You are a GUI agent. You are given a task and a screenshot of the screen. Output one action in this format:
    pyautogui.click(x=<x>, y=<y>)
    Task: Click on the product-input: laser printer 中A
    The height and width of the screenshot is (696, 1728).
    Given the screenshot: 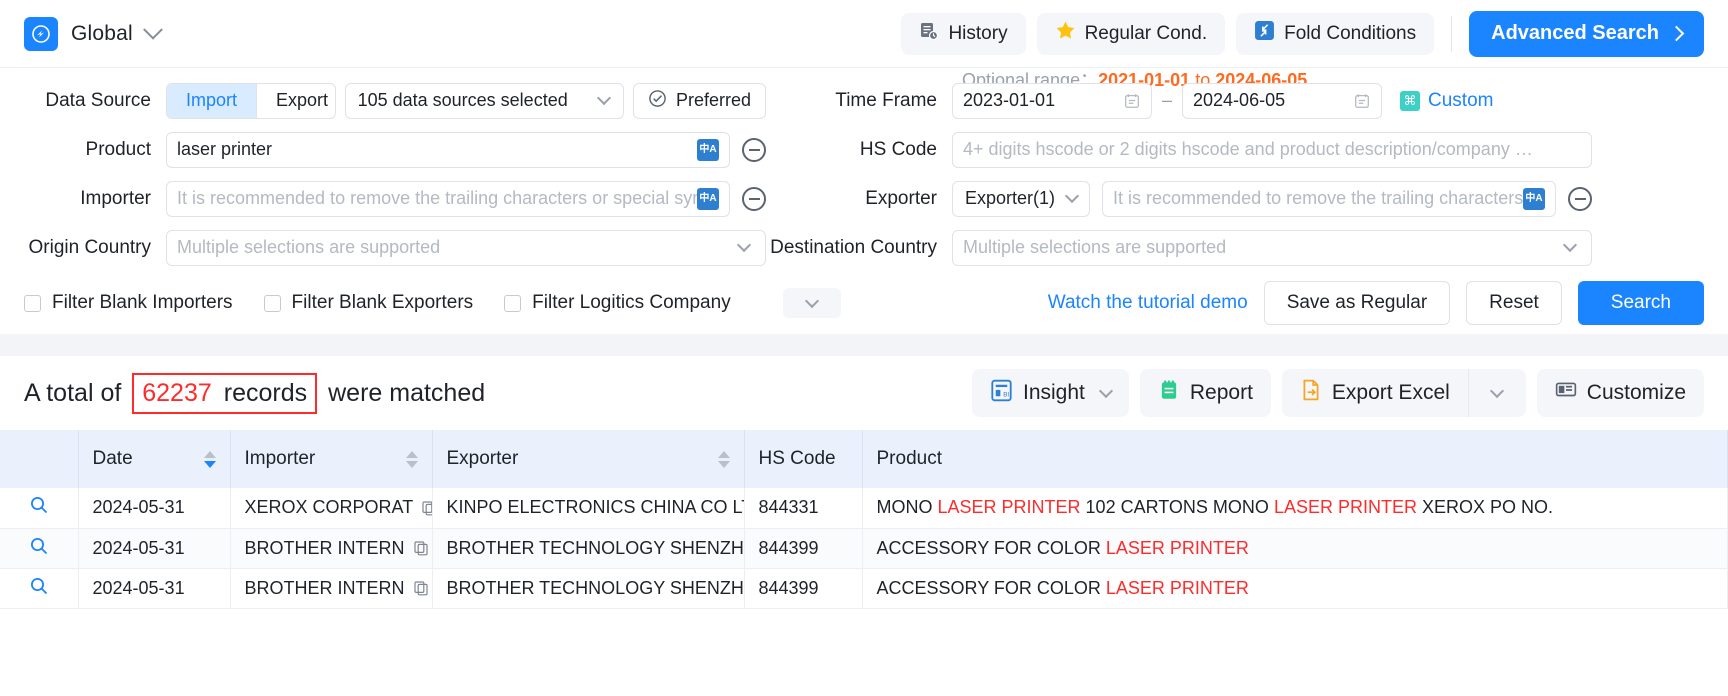 What is the action you would take?
    pyautogui.click(x=448, y=149)
    